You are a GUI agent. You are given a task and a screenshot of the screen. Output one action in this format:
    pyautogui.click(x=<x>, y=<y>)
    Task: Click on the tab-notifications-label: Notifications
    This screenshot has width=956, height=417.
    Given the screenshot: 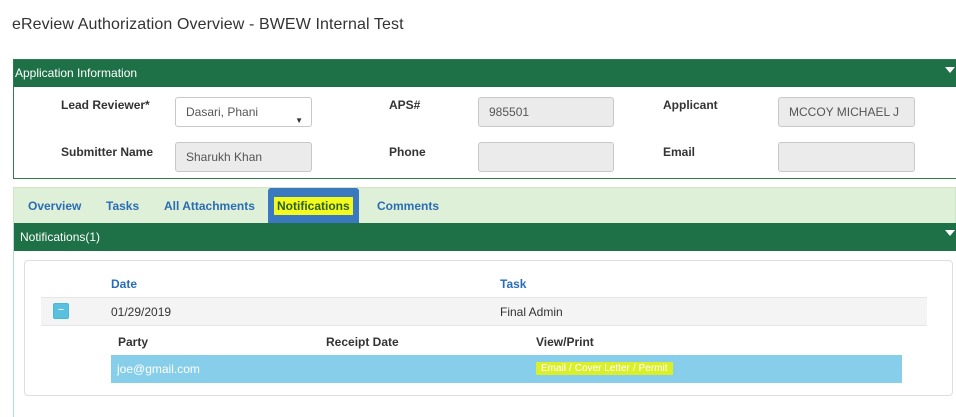 What is the action you would take?
    pyautogui.click(x=313, y=206)
    